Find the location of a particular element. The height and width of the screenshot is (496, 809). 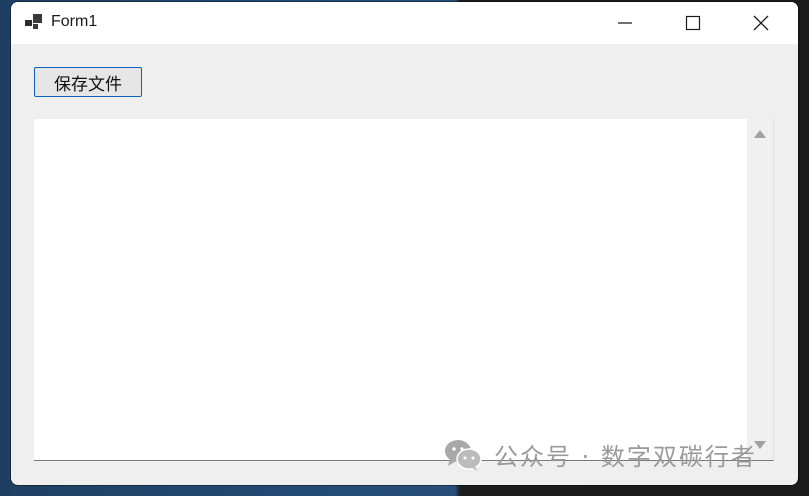

maximize-button is located at coordinates (693, 23).